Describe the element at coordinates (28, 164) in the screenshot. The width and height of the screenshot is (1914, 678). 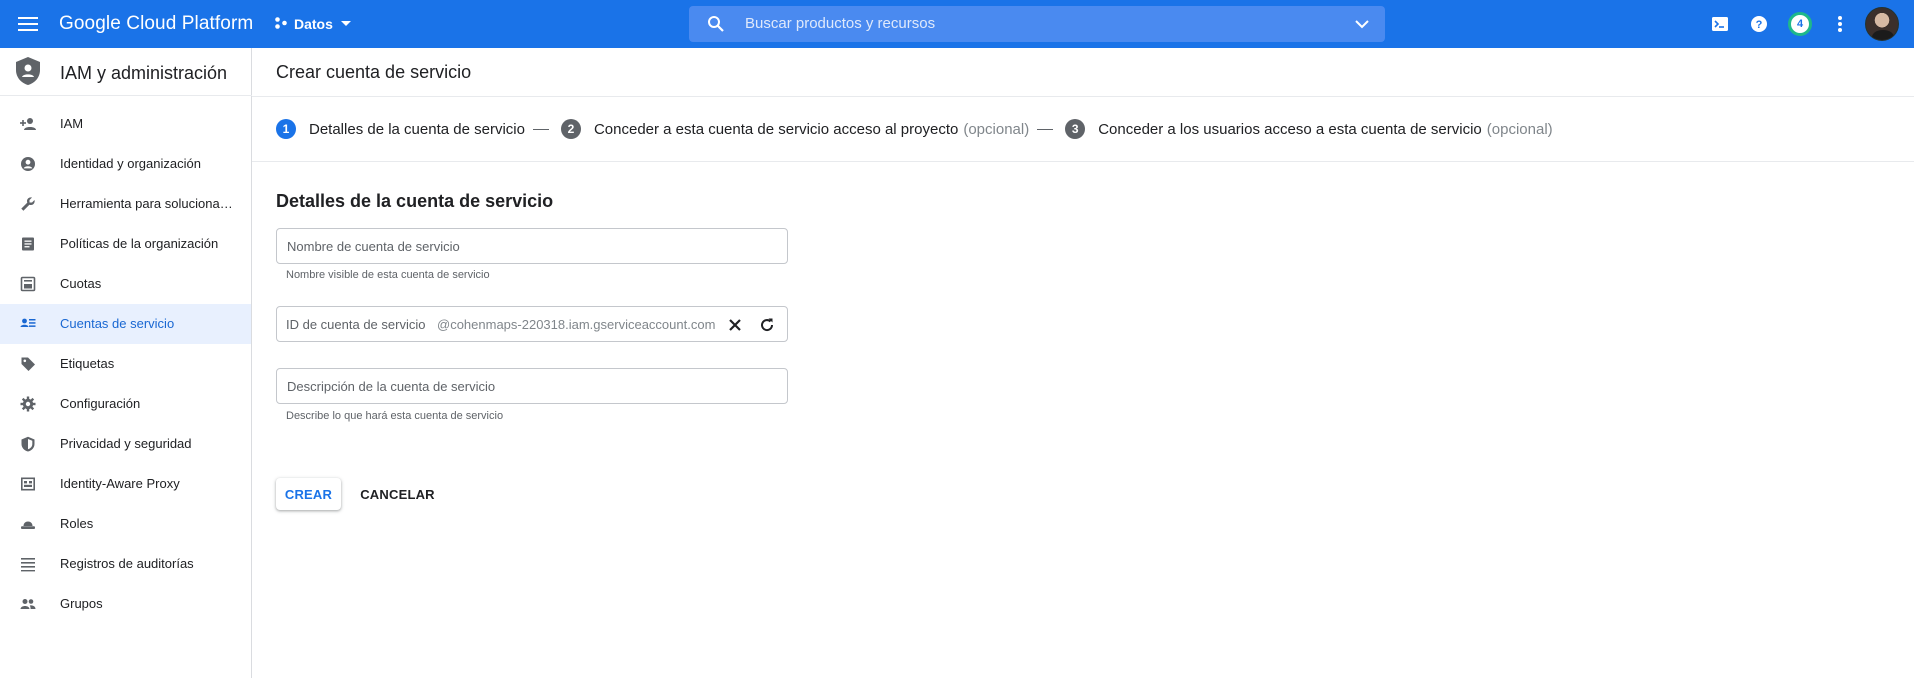
I see `account-circle-icon` at that location.